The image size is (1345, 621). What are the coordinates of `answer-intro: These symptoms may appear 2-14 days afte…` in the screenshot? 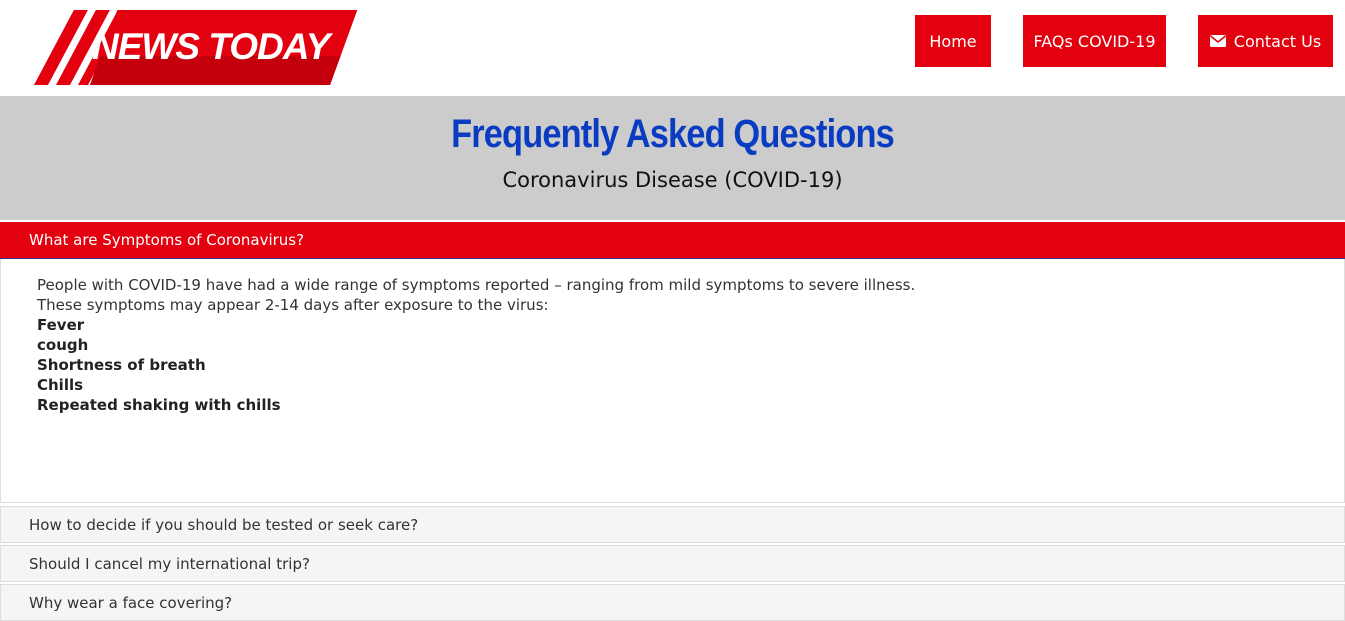 It's located at (293, 305).